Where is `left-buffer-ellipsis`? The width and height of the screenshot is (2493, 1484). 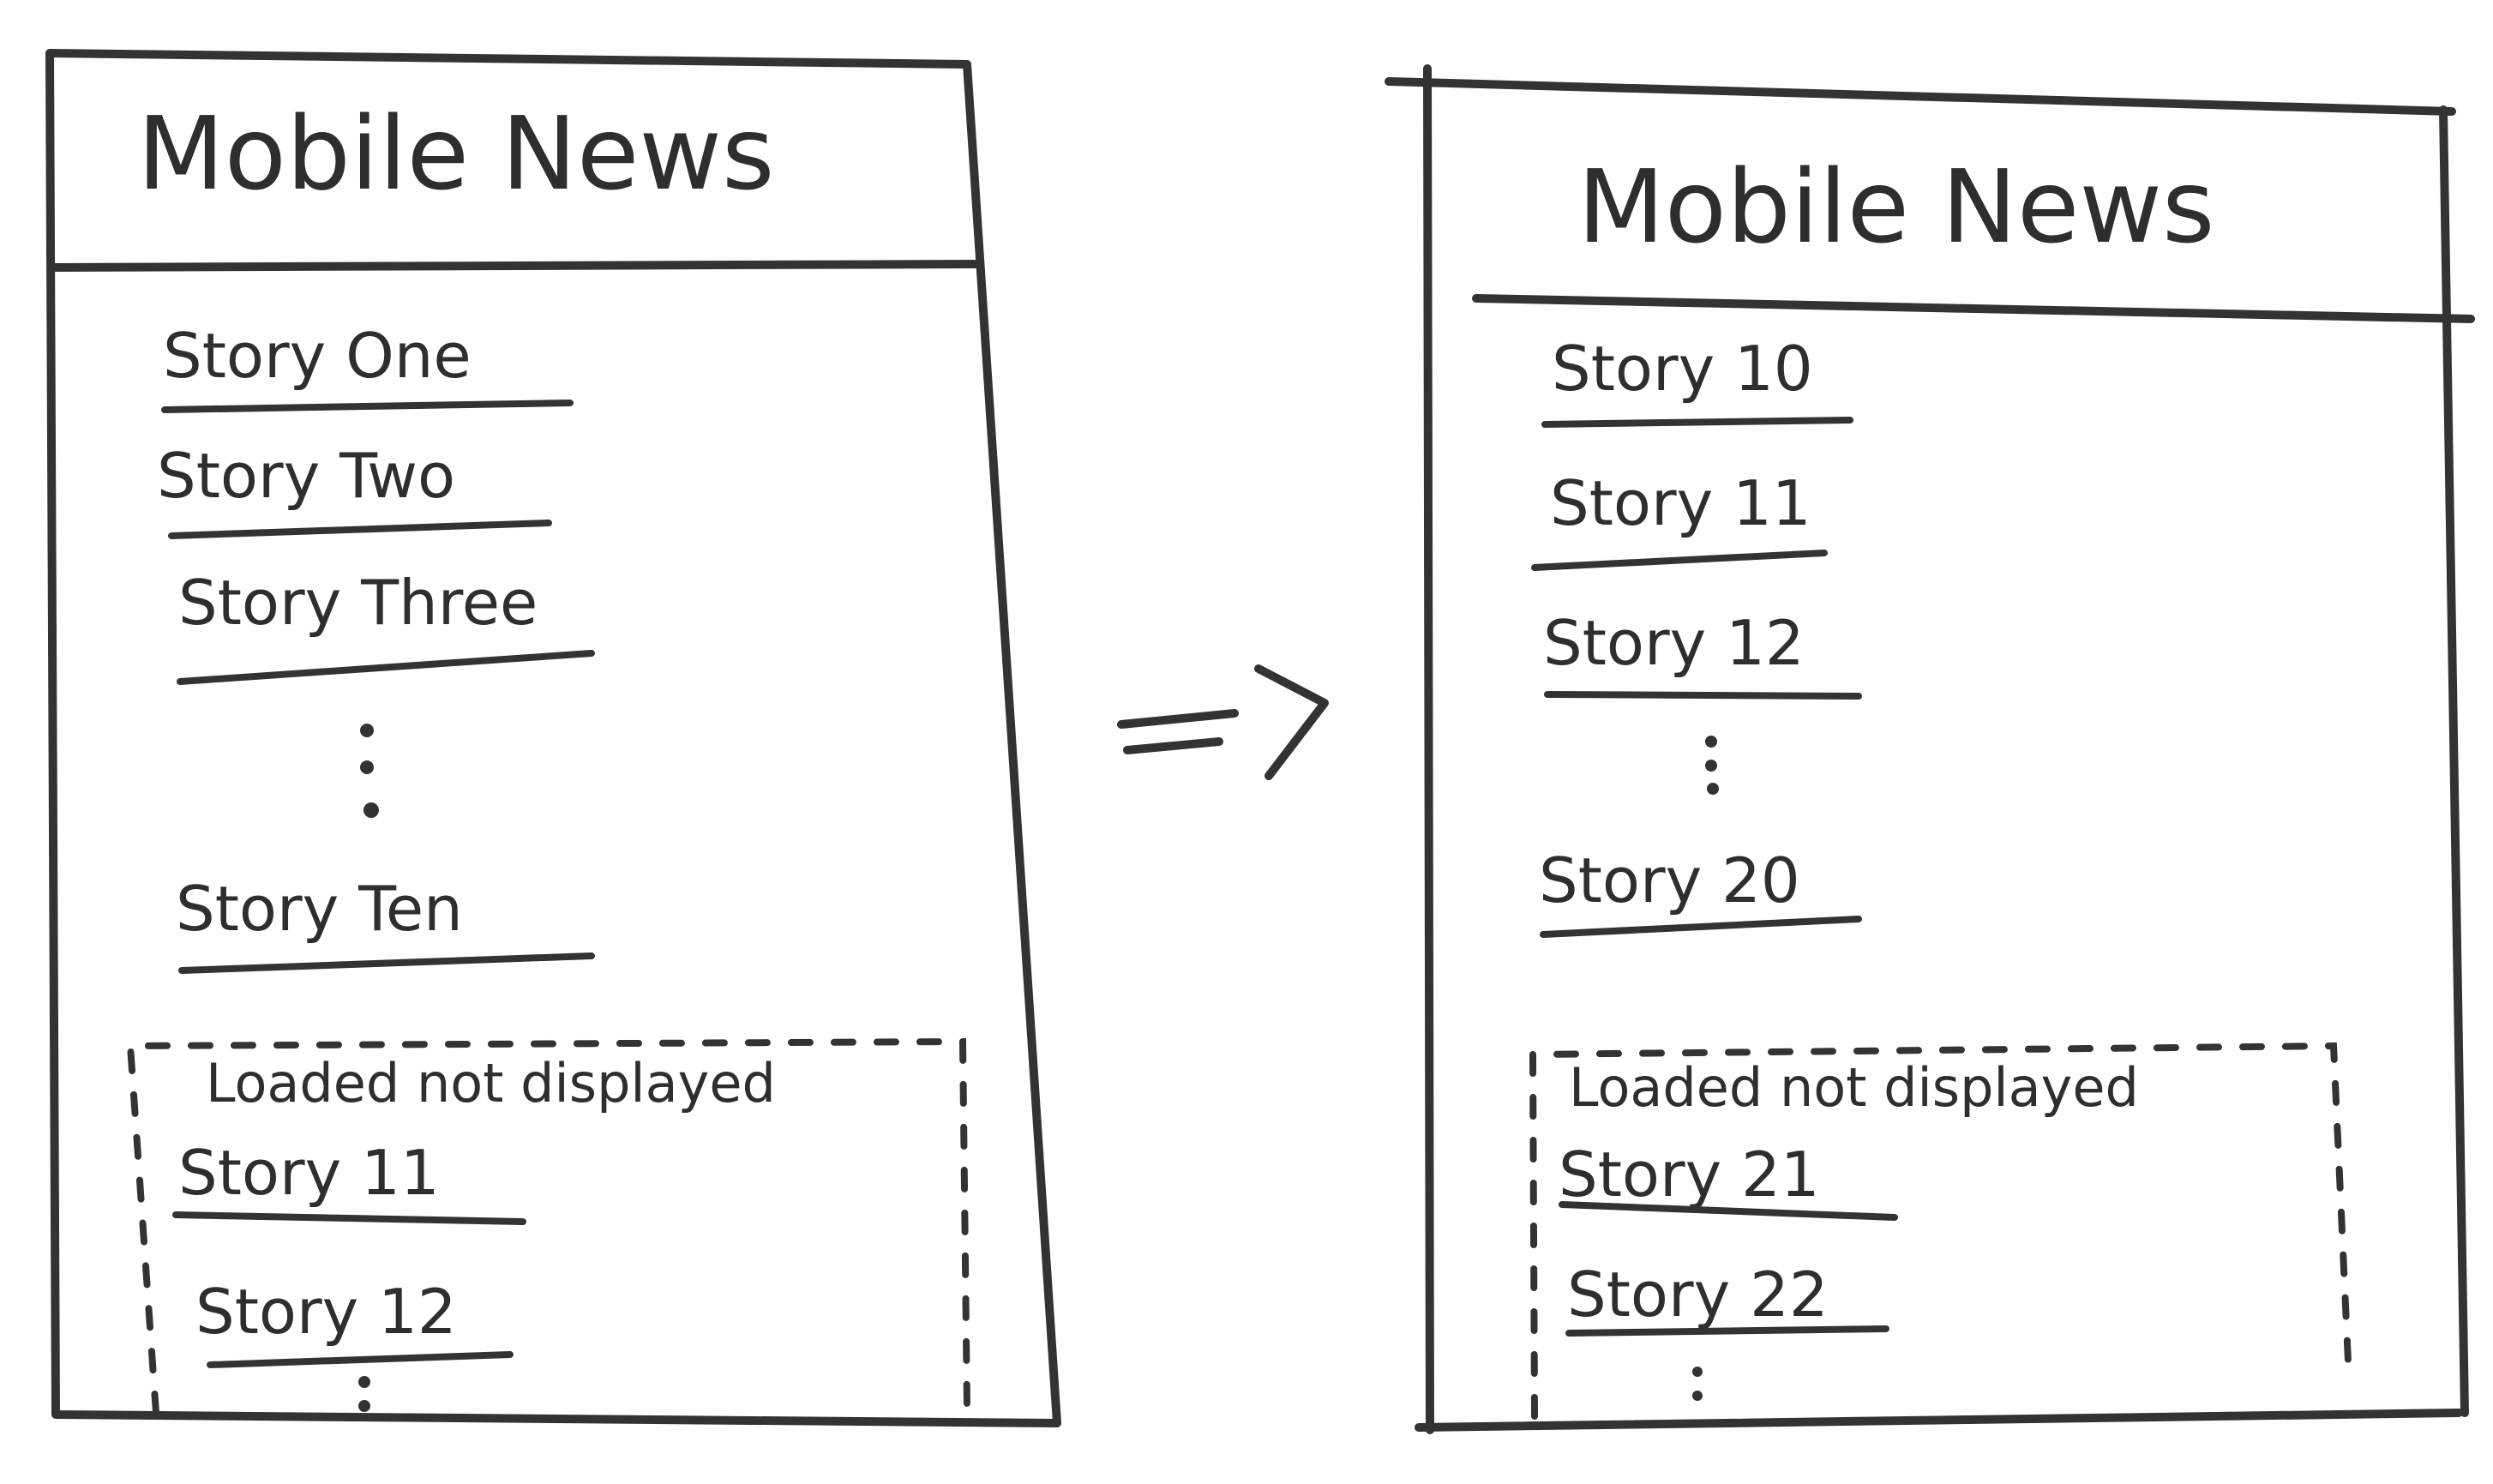 left-buffer-ellipsis is located at coordinates (364, 1394).